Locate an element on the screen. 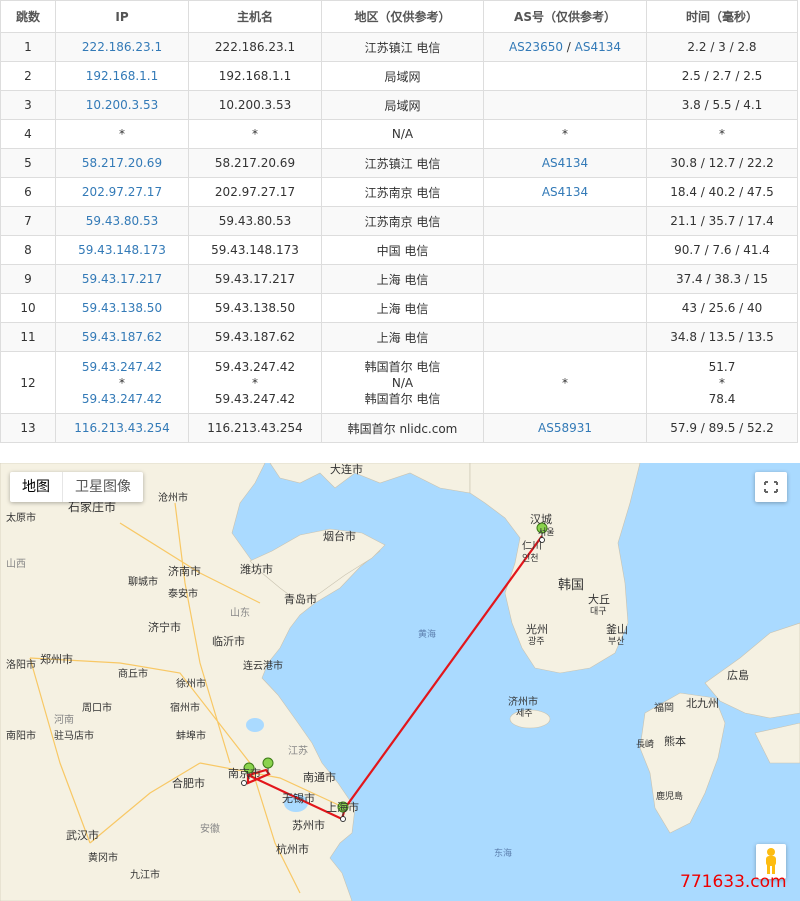 This screenshot has width=800, height=901. map-label: 潍坊市 is located at coordinates (256, 569).